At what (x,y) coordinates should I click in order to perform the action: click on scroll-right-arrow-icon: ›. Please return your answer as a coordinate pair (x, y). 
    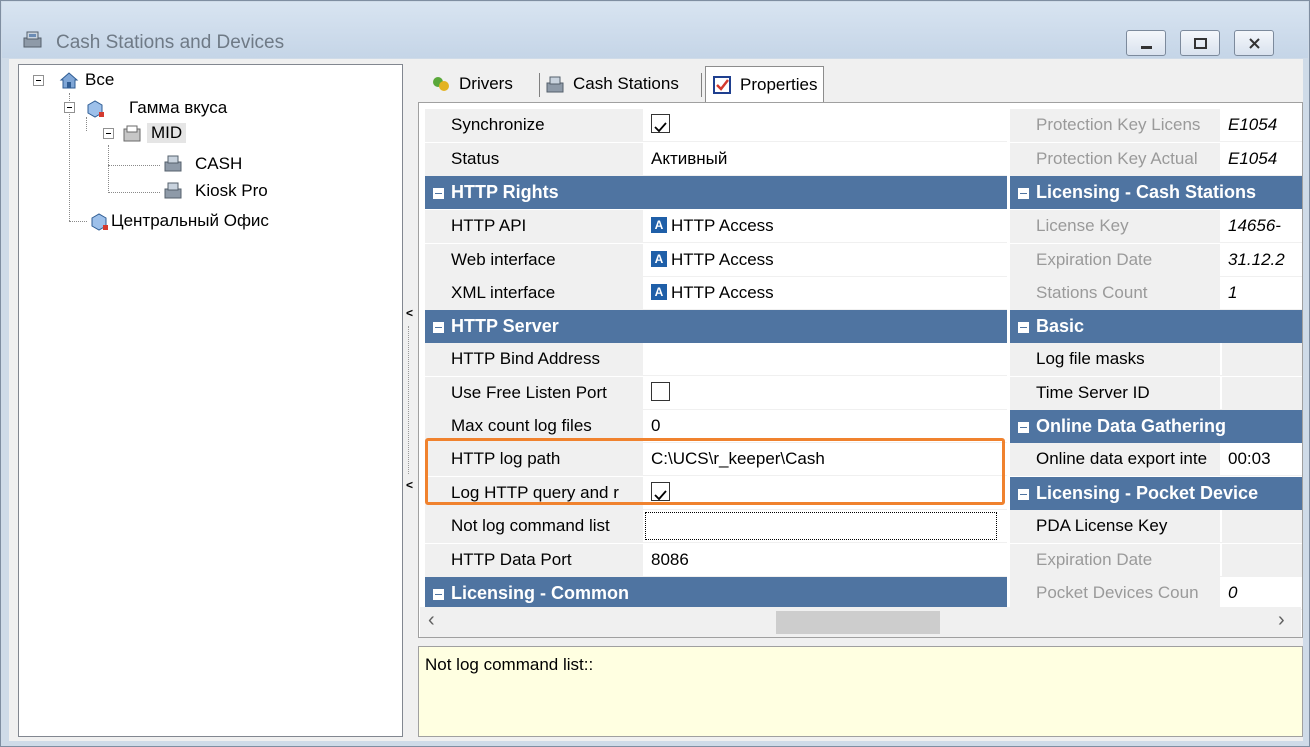
    Looking at the image, I should click on (1281, 620).